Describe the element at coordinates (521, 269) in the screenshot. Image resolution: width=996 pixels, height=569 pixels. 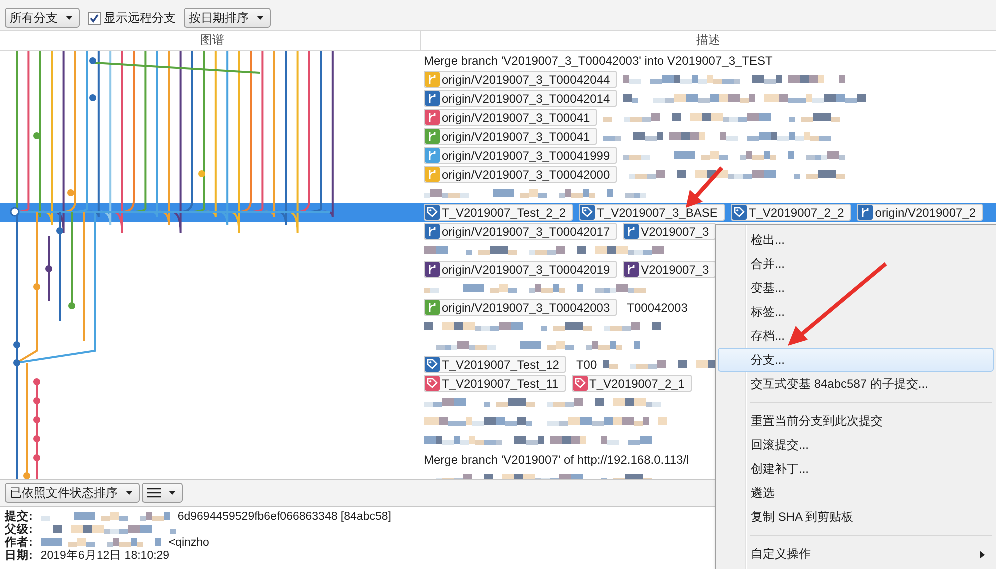
I see `branch-label: origin/V2019007_3_T00042019` at that location.